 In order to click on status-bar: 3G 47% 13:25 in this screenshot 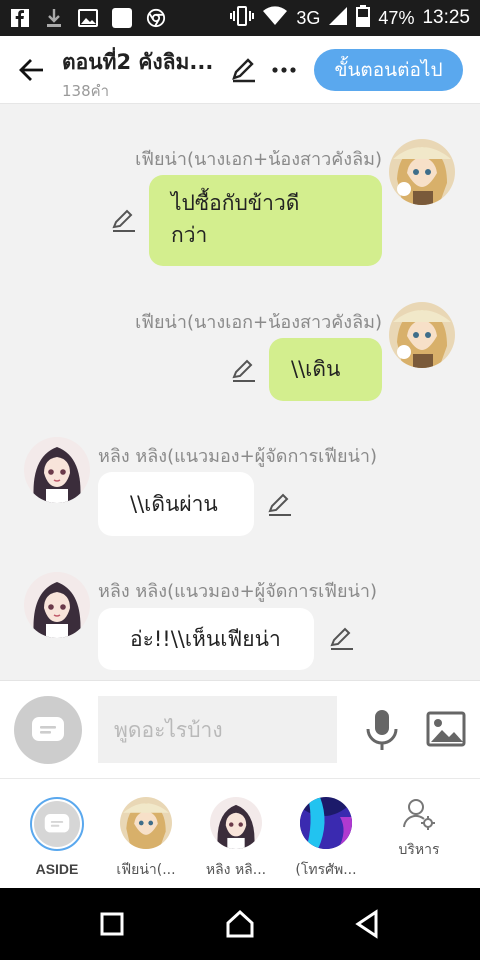, I will do `click(240, 18)`.